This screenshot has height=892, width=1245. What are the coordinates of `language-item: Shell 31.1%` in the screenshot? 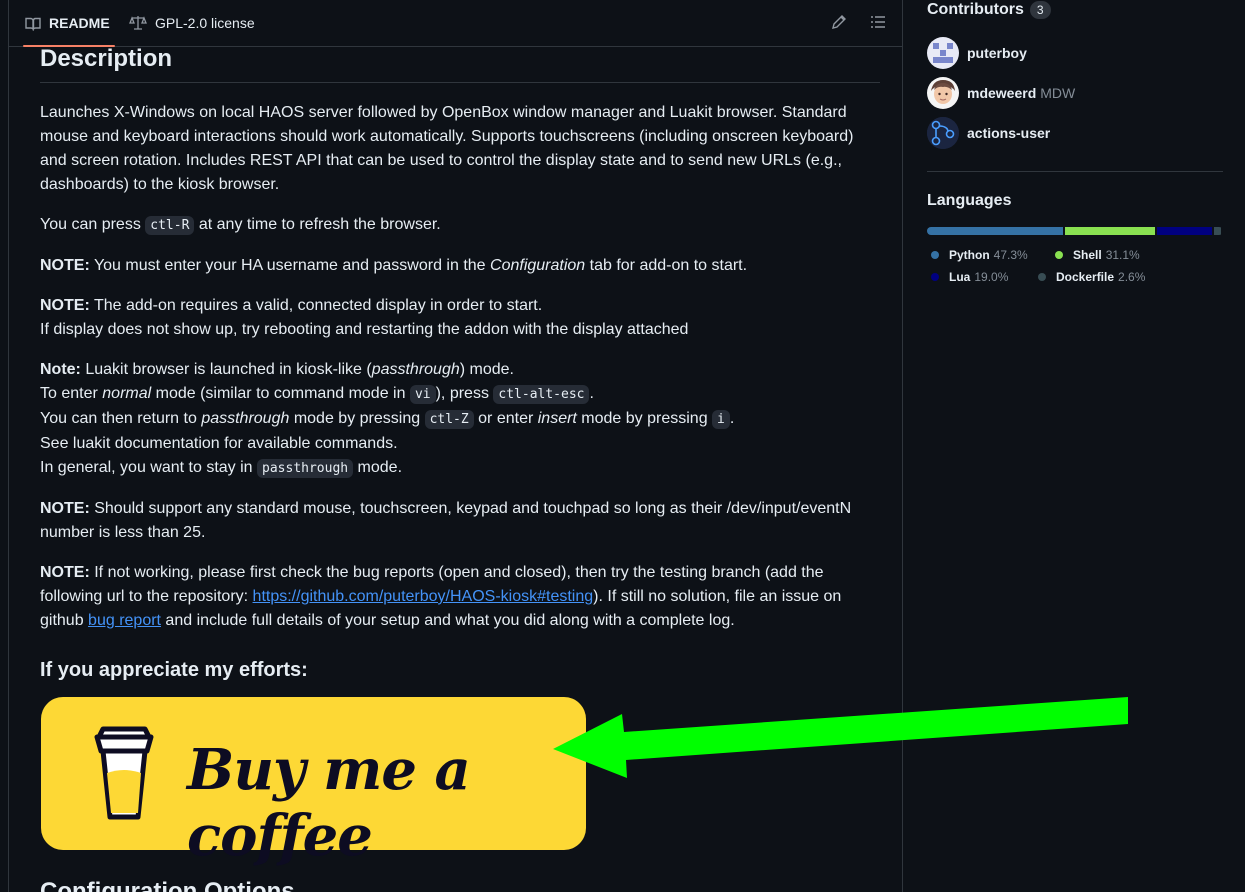 It's located at (1095, 255).